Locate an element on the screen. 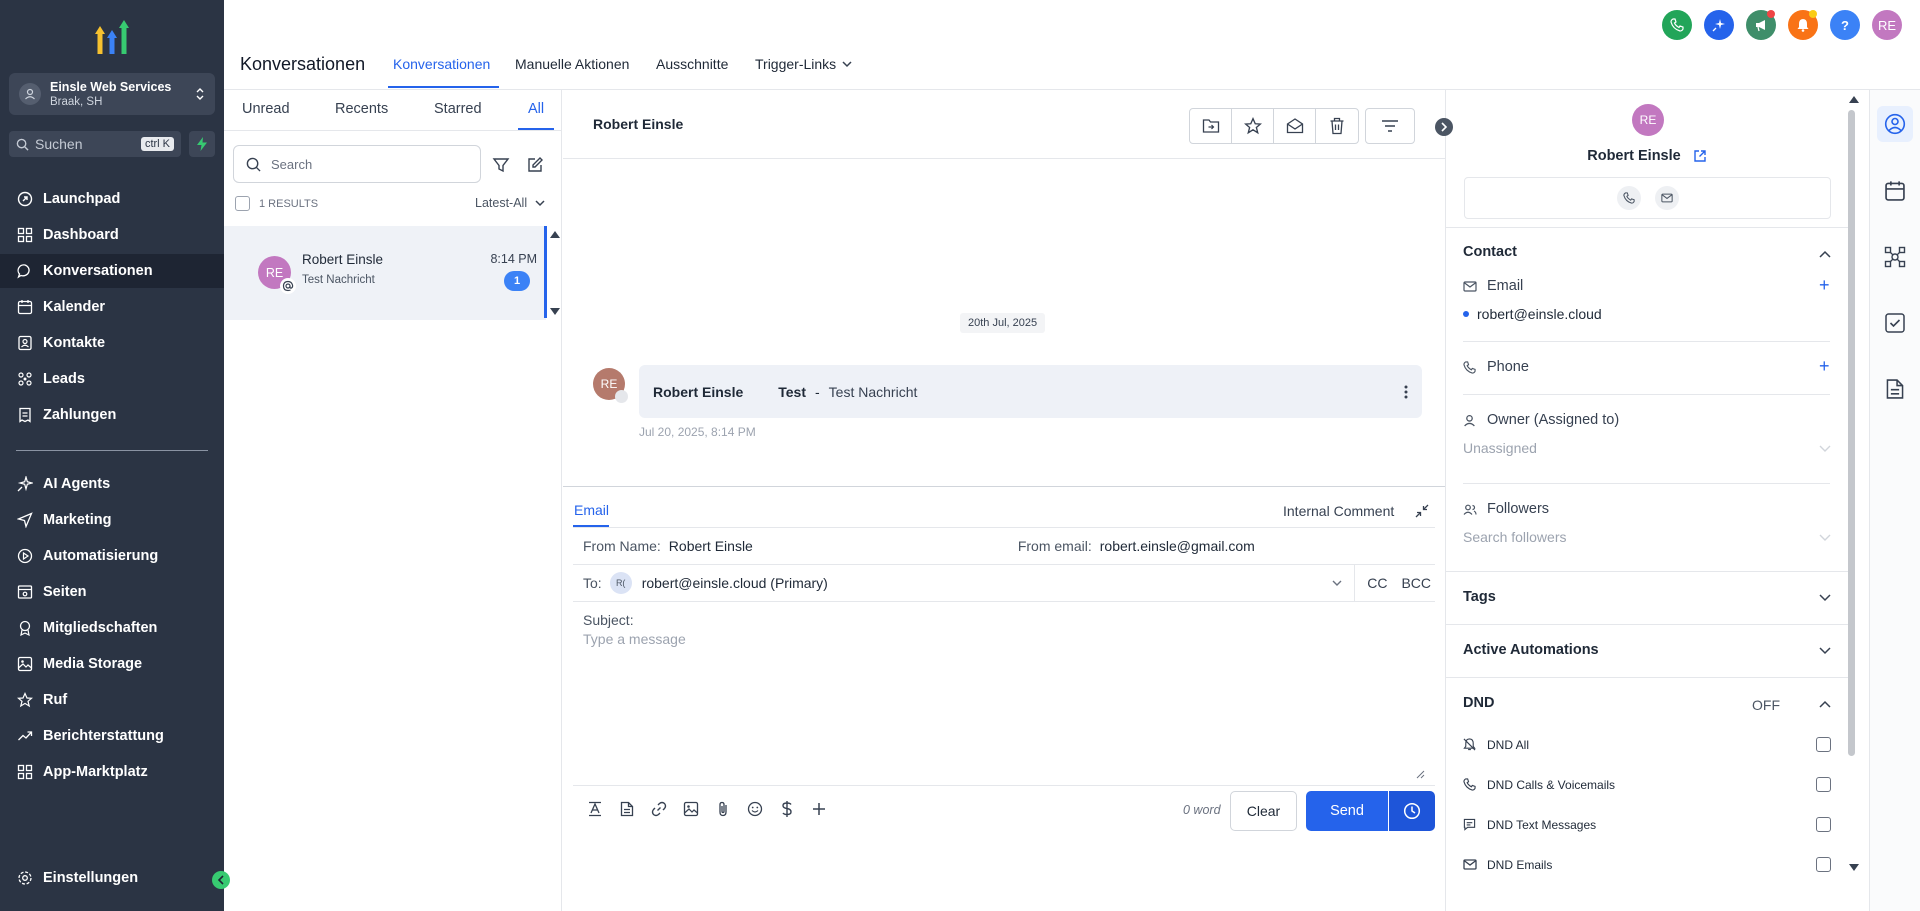 This screenshot has height=911, width=1920. external-link-icon is located at coordinates (1700, 156).